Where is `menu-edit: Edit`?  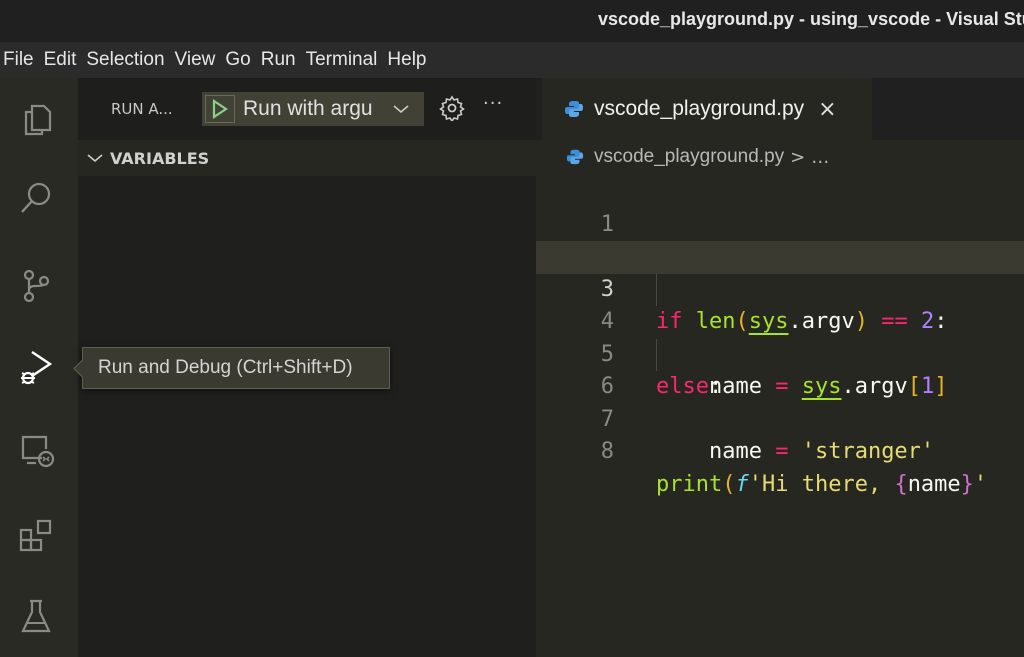
menu-edit: Edit is located at coordinates (60, 60).